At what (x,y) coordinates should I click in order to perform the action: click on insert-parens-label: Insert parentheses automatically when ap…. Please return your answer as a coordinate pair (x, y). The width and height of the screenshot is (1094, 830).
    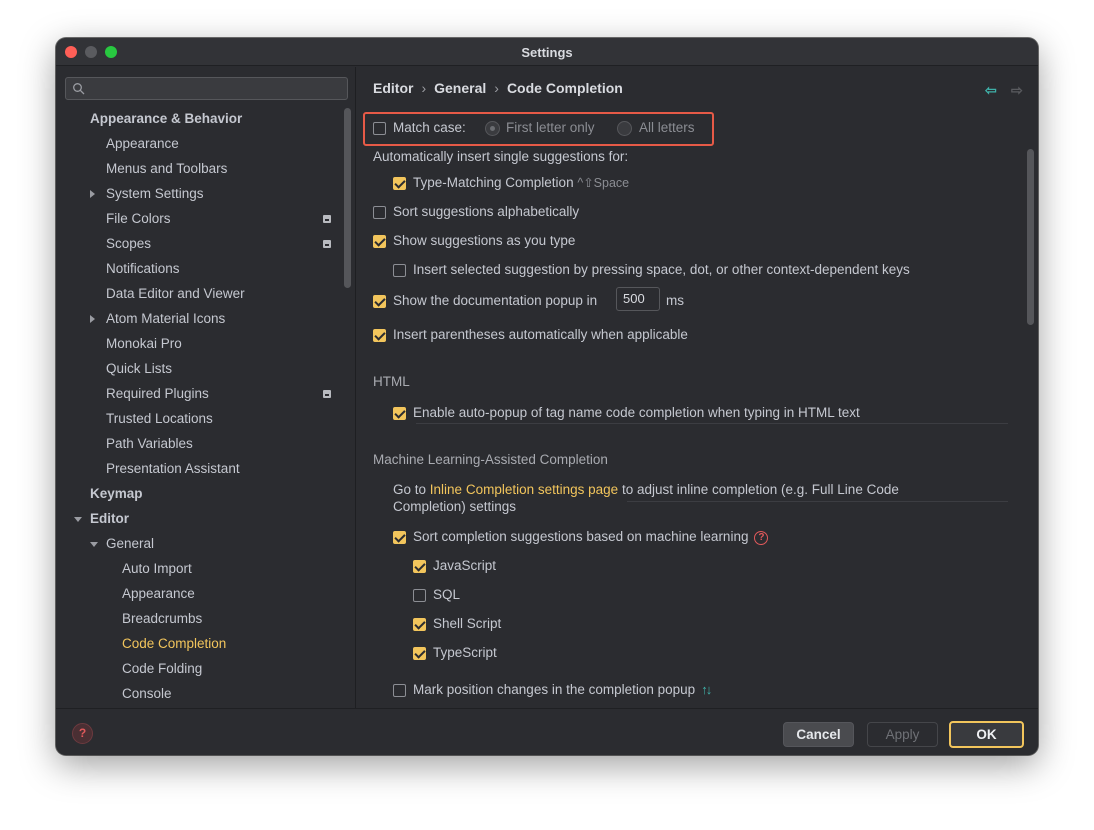
    Looking at the image, I should click on (540, 334).